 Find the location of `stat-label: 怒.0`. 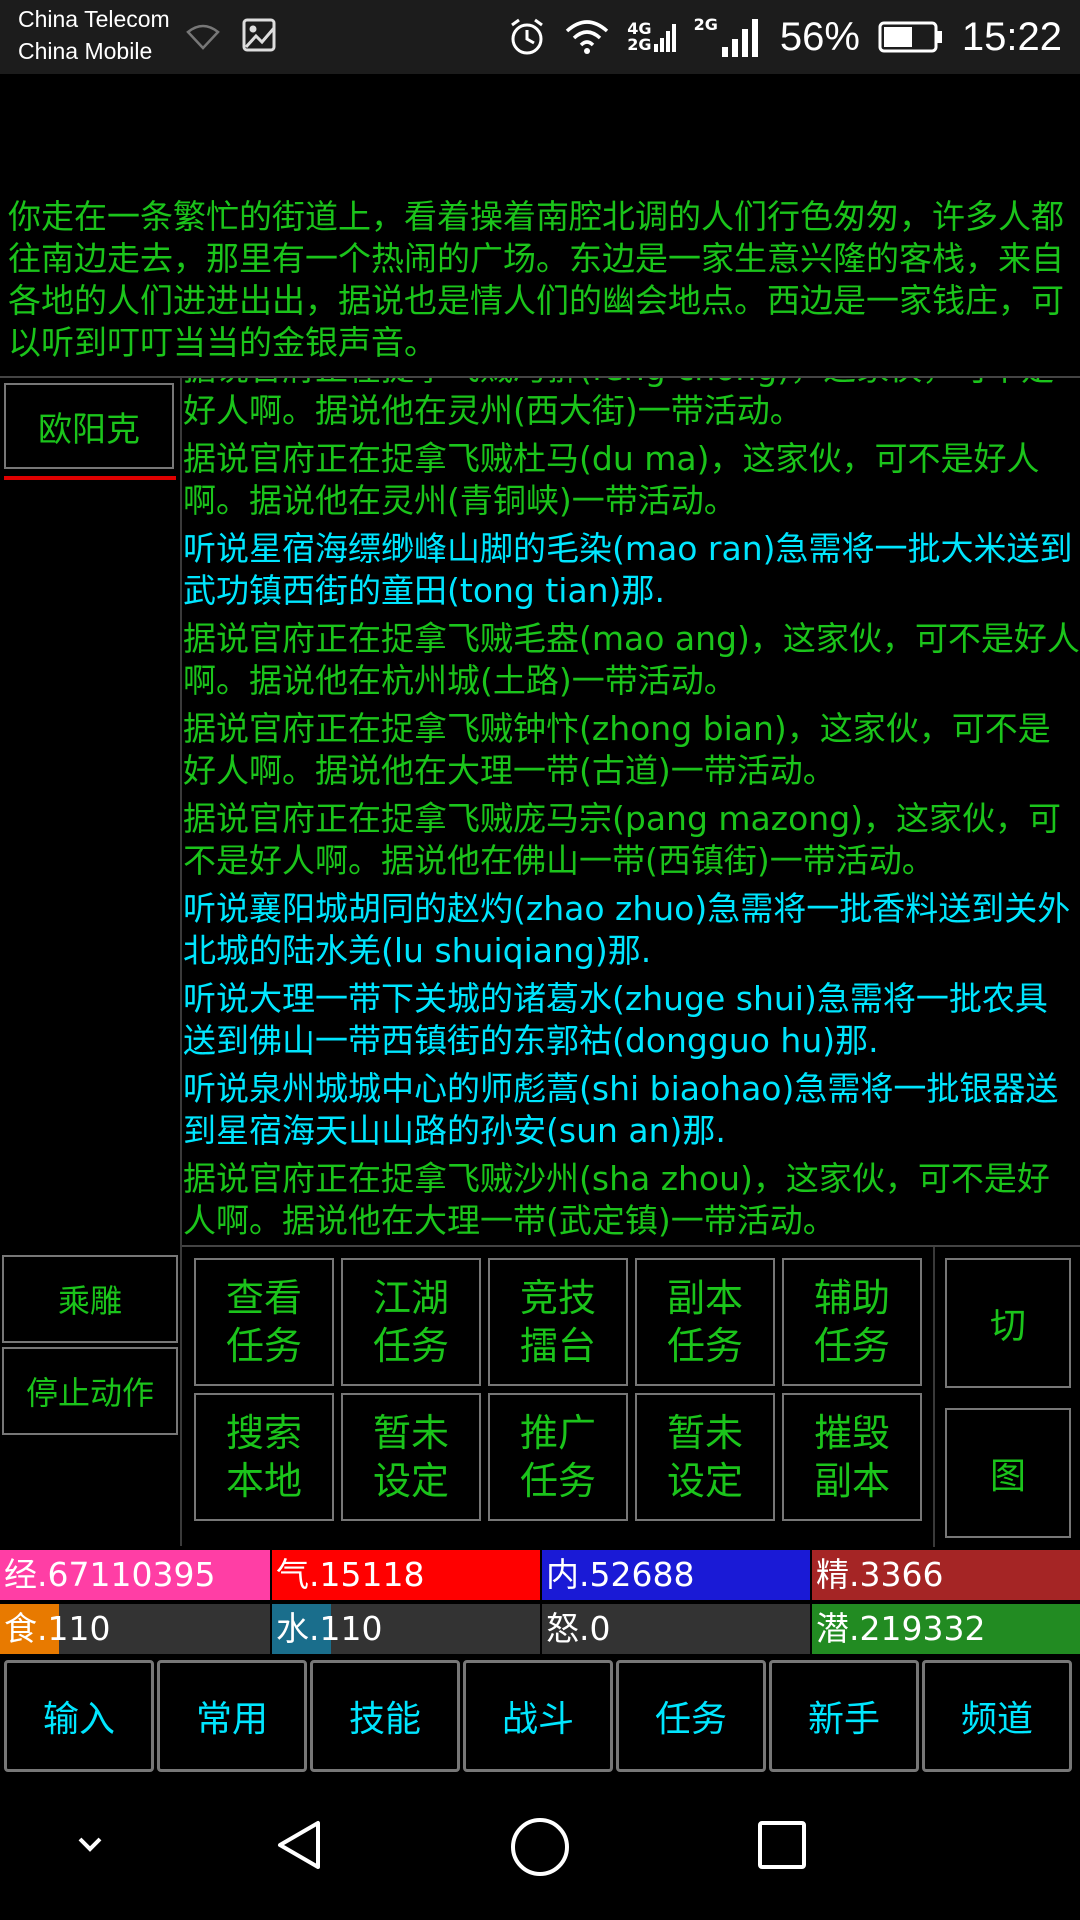

stat-label: 怒.0 is located at coordinates (578, 1628).